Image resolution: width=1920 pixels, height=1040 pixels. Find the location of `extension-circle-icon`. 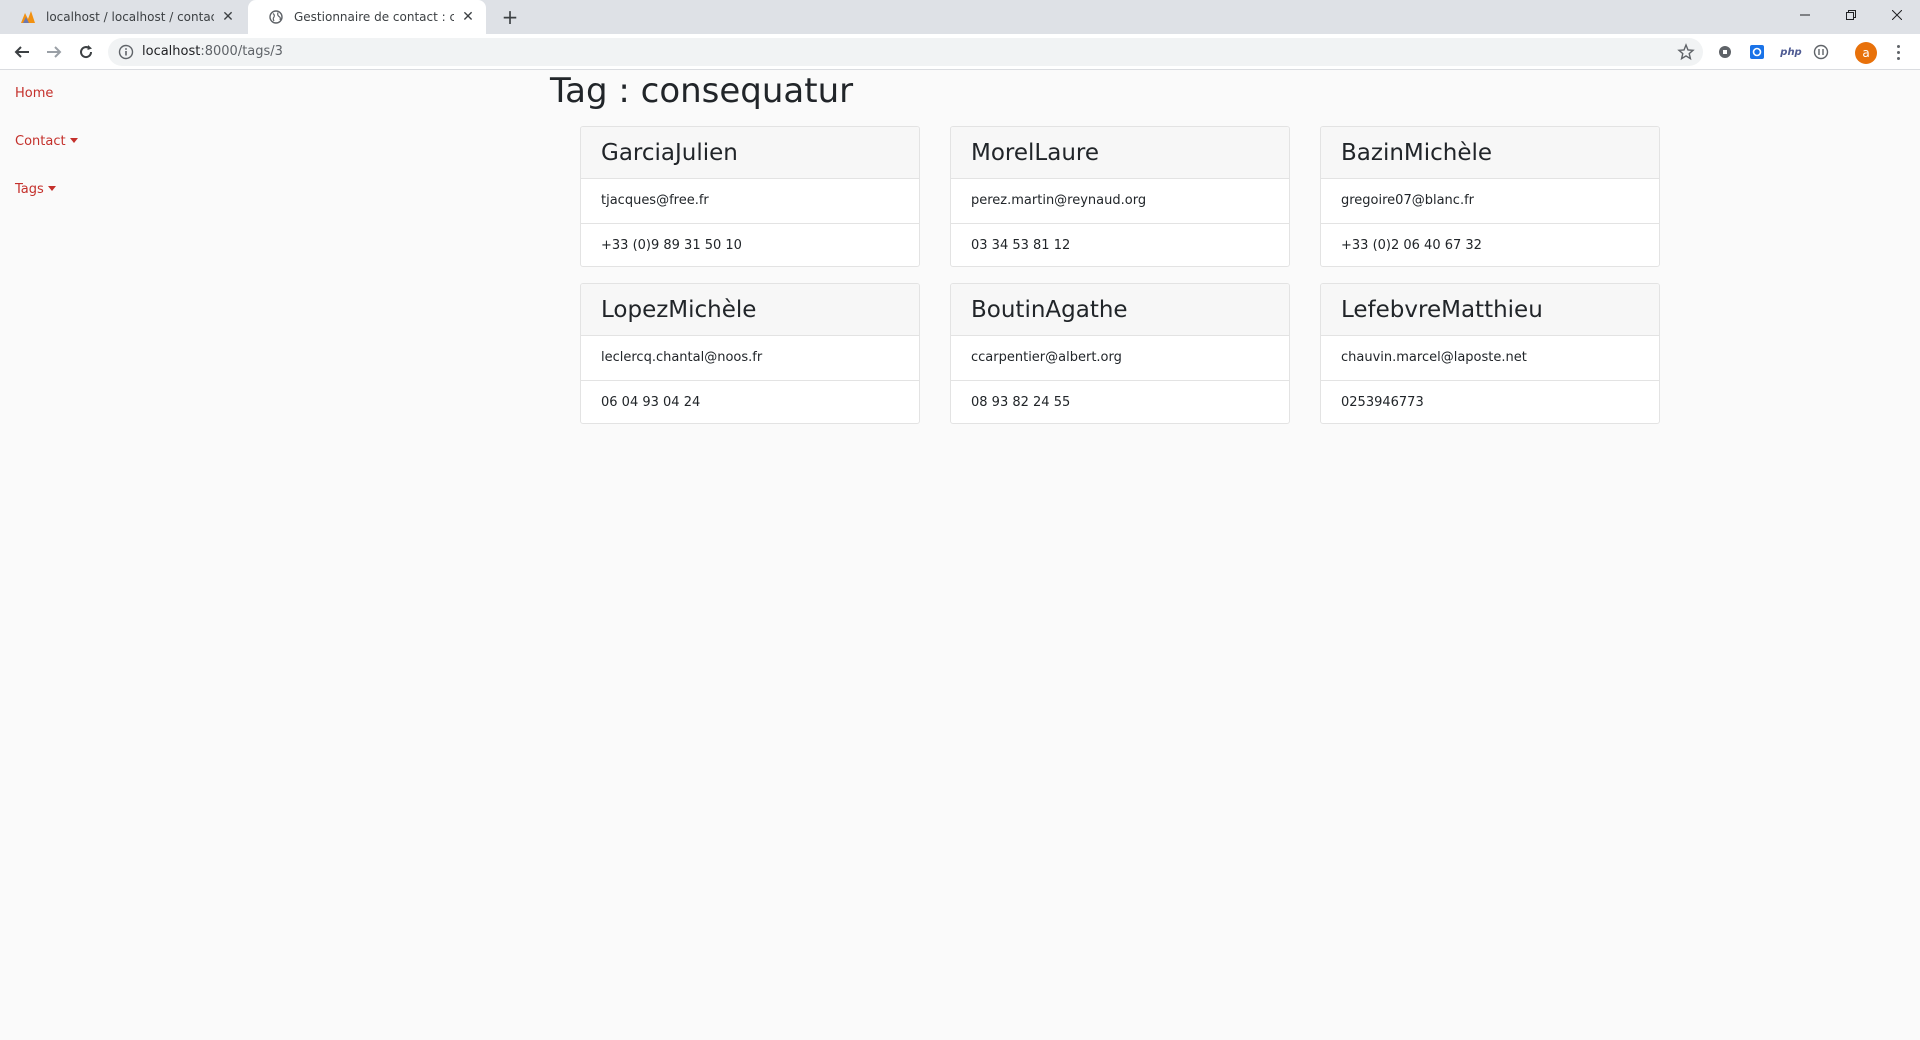

extension-circle-icon is located at coordinates (1821, 52).